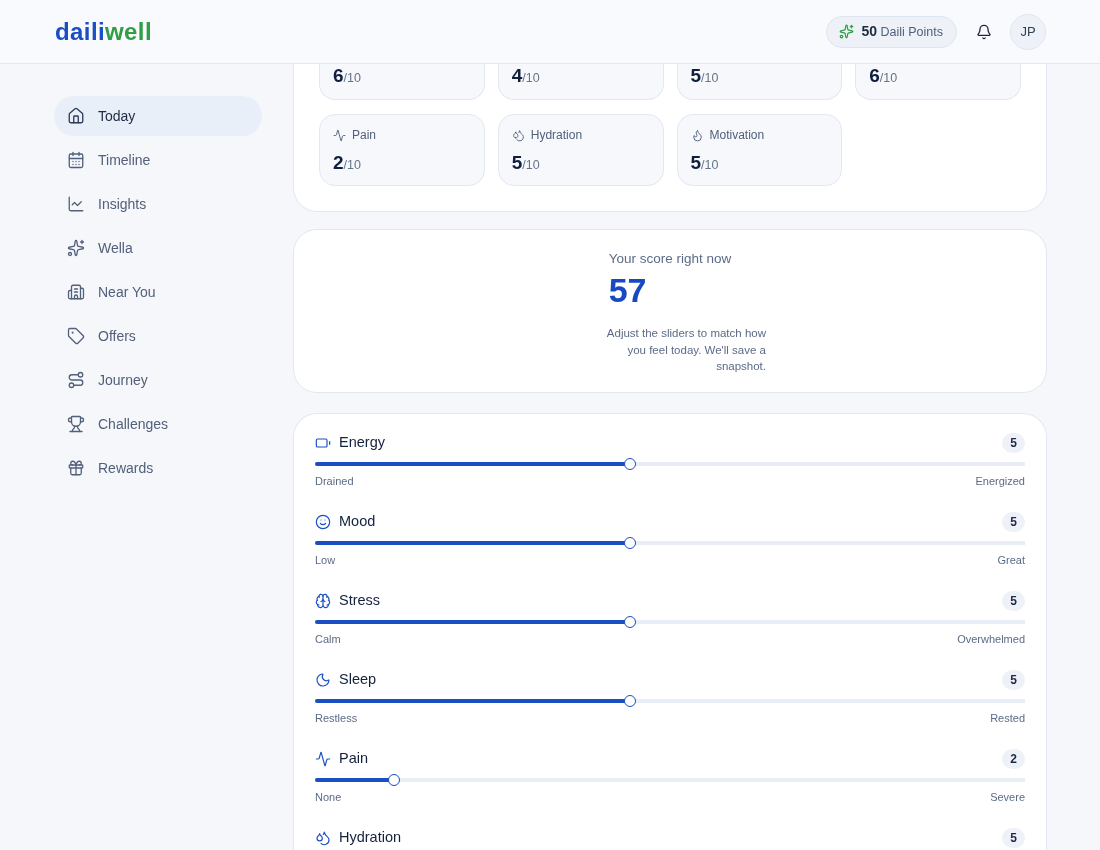  I want to click on slider-label: Stress, so click(360, 601).